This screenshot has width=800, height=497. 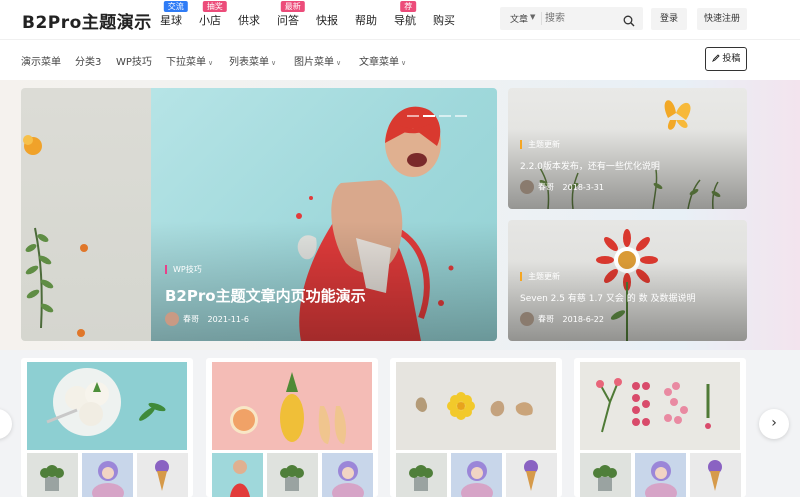 I want to click on subnav-item-article: 文章菜单 ∨, so click(x=382, y=60).